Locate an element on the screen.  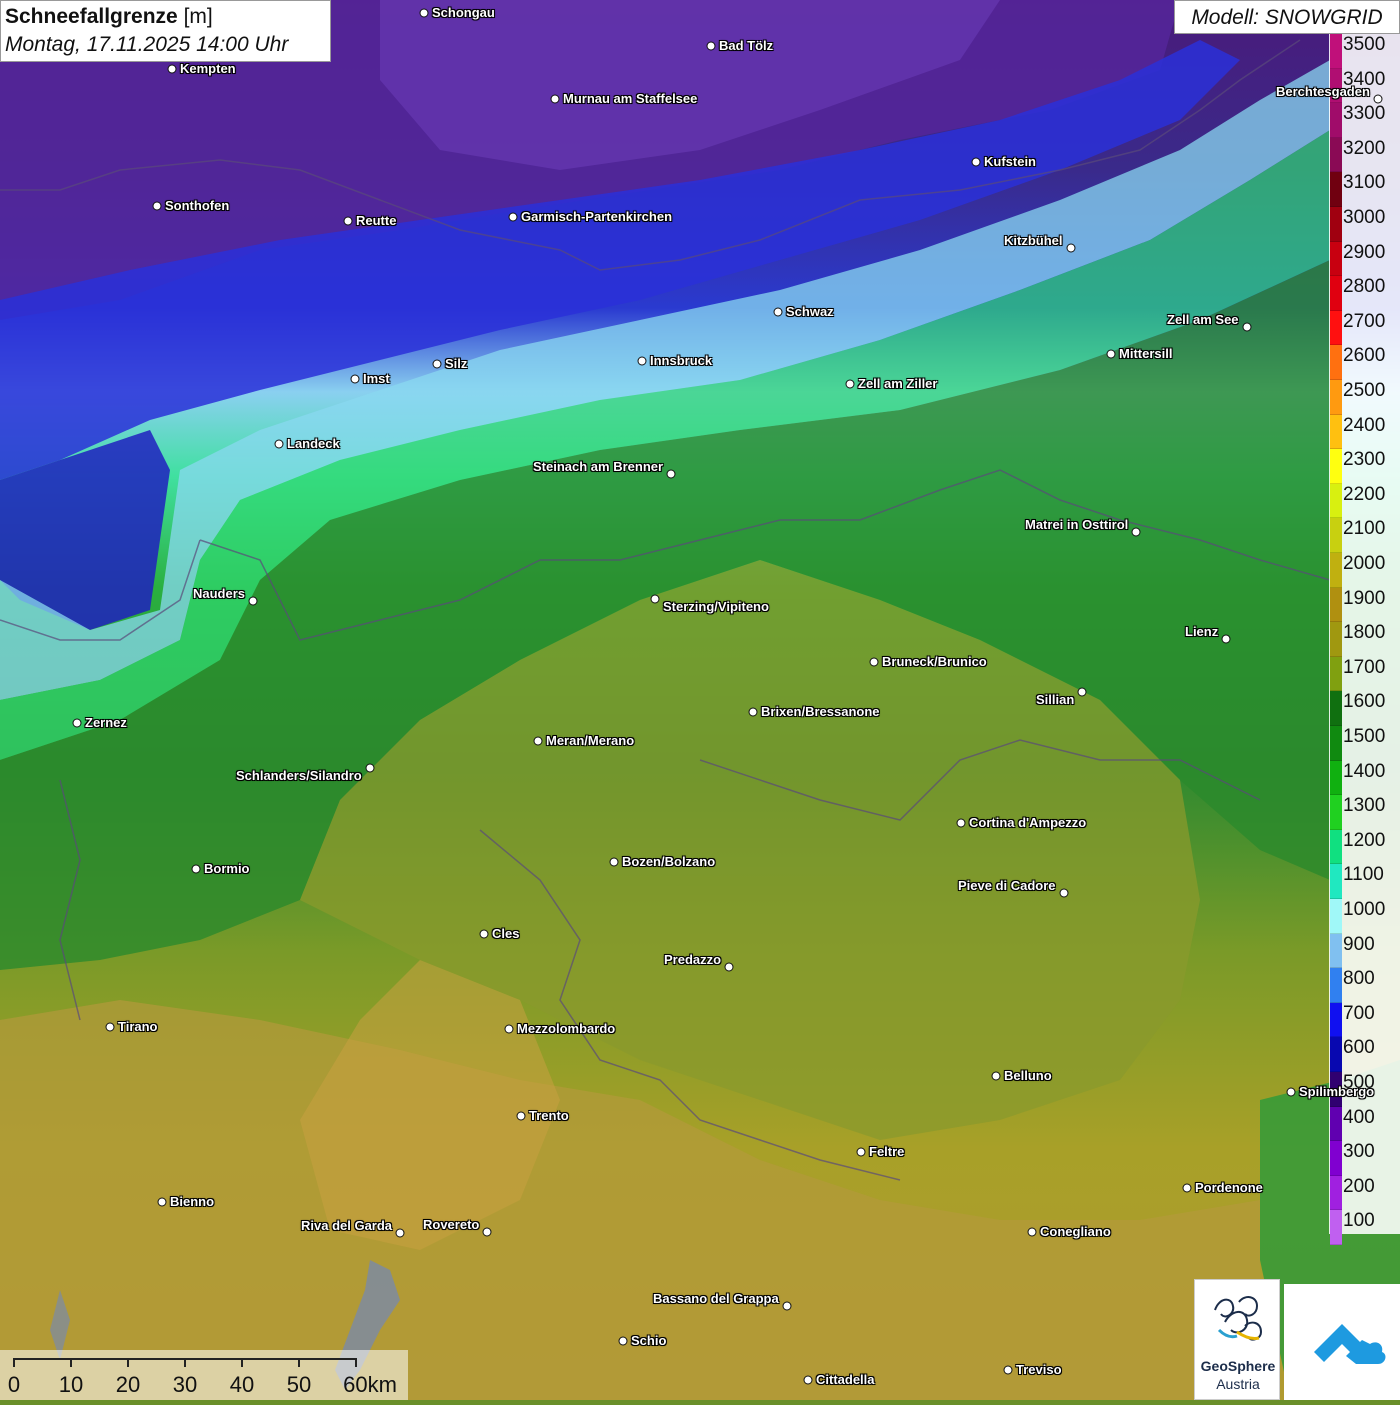
city-label-landeck: Landeck is located at coordinates (313, 443).